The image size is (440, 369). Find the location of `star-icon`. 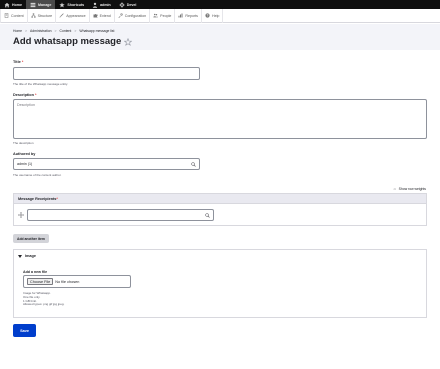

star-icon is located at coordinates (62, 4).